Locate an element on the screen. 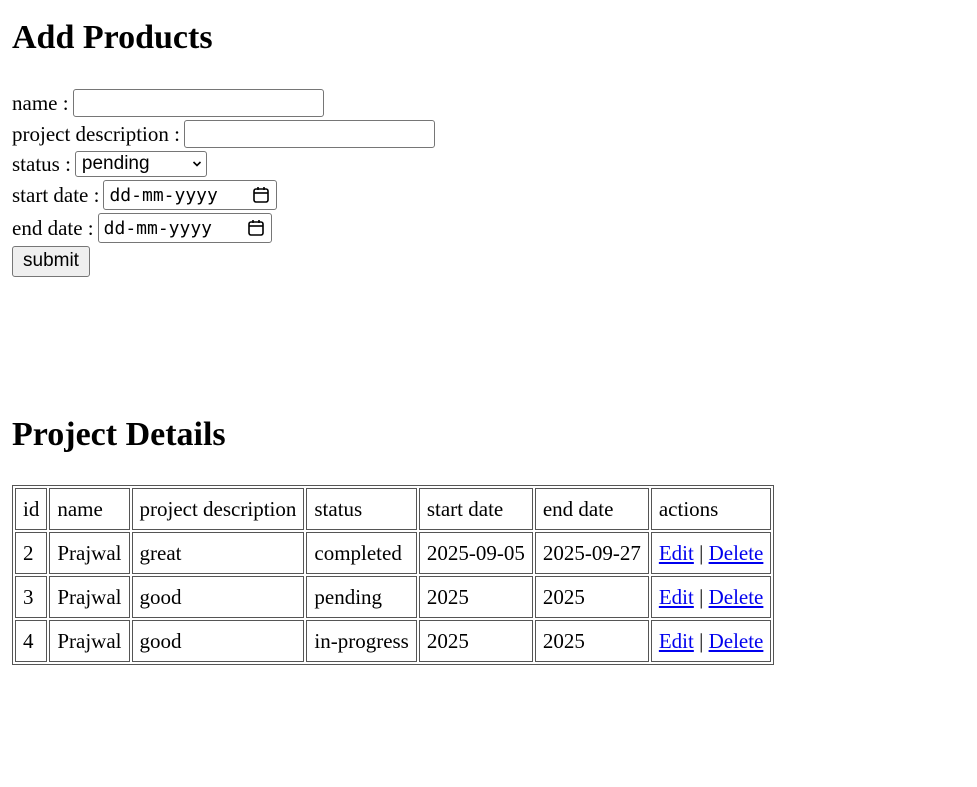 This screenshot has width=977, height=787. header-id: id is located at coordinates (31, 509).